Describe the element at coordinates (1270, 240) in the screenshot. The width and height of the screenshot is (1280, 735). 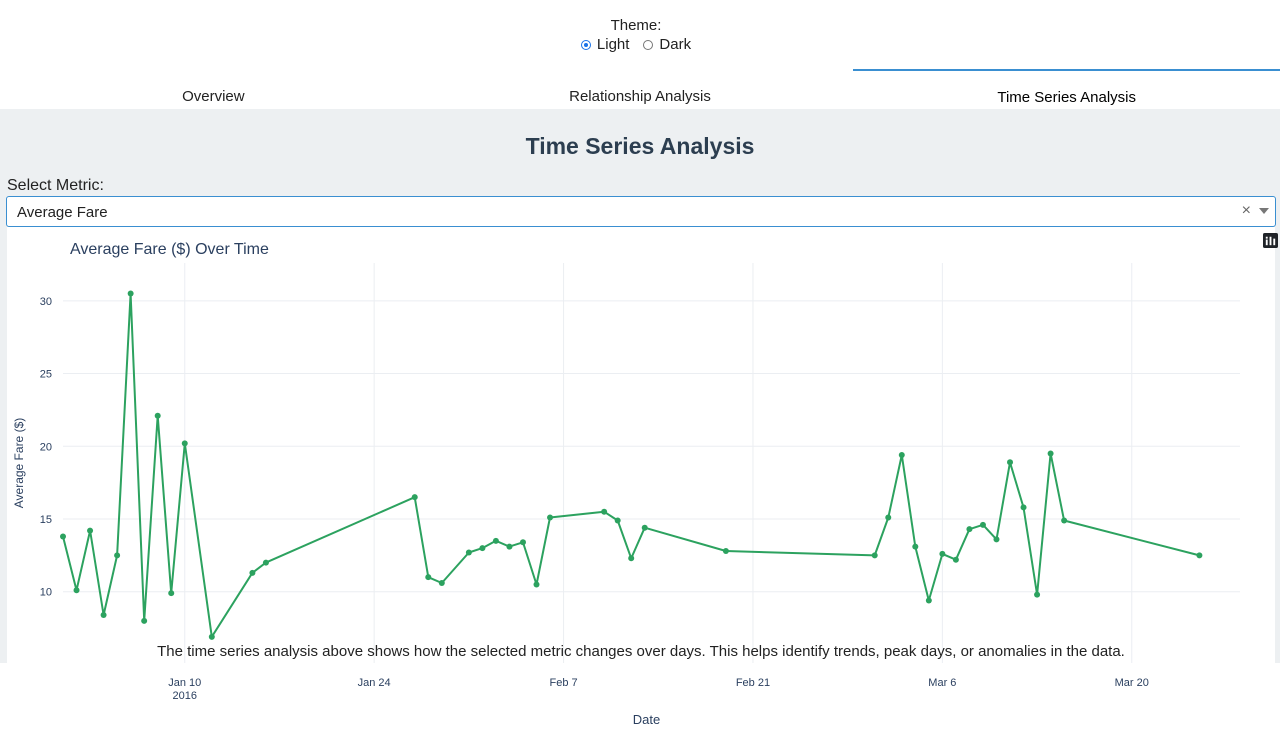
I see `plotly-logo-icon` at that location.